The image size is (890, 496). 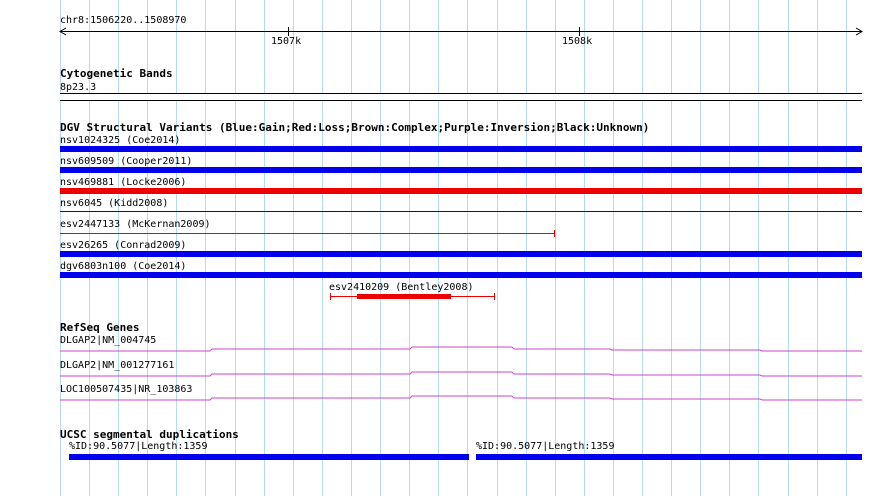 I want to click on dgv-feature-esv26265, so click(x=461, y=254).